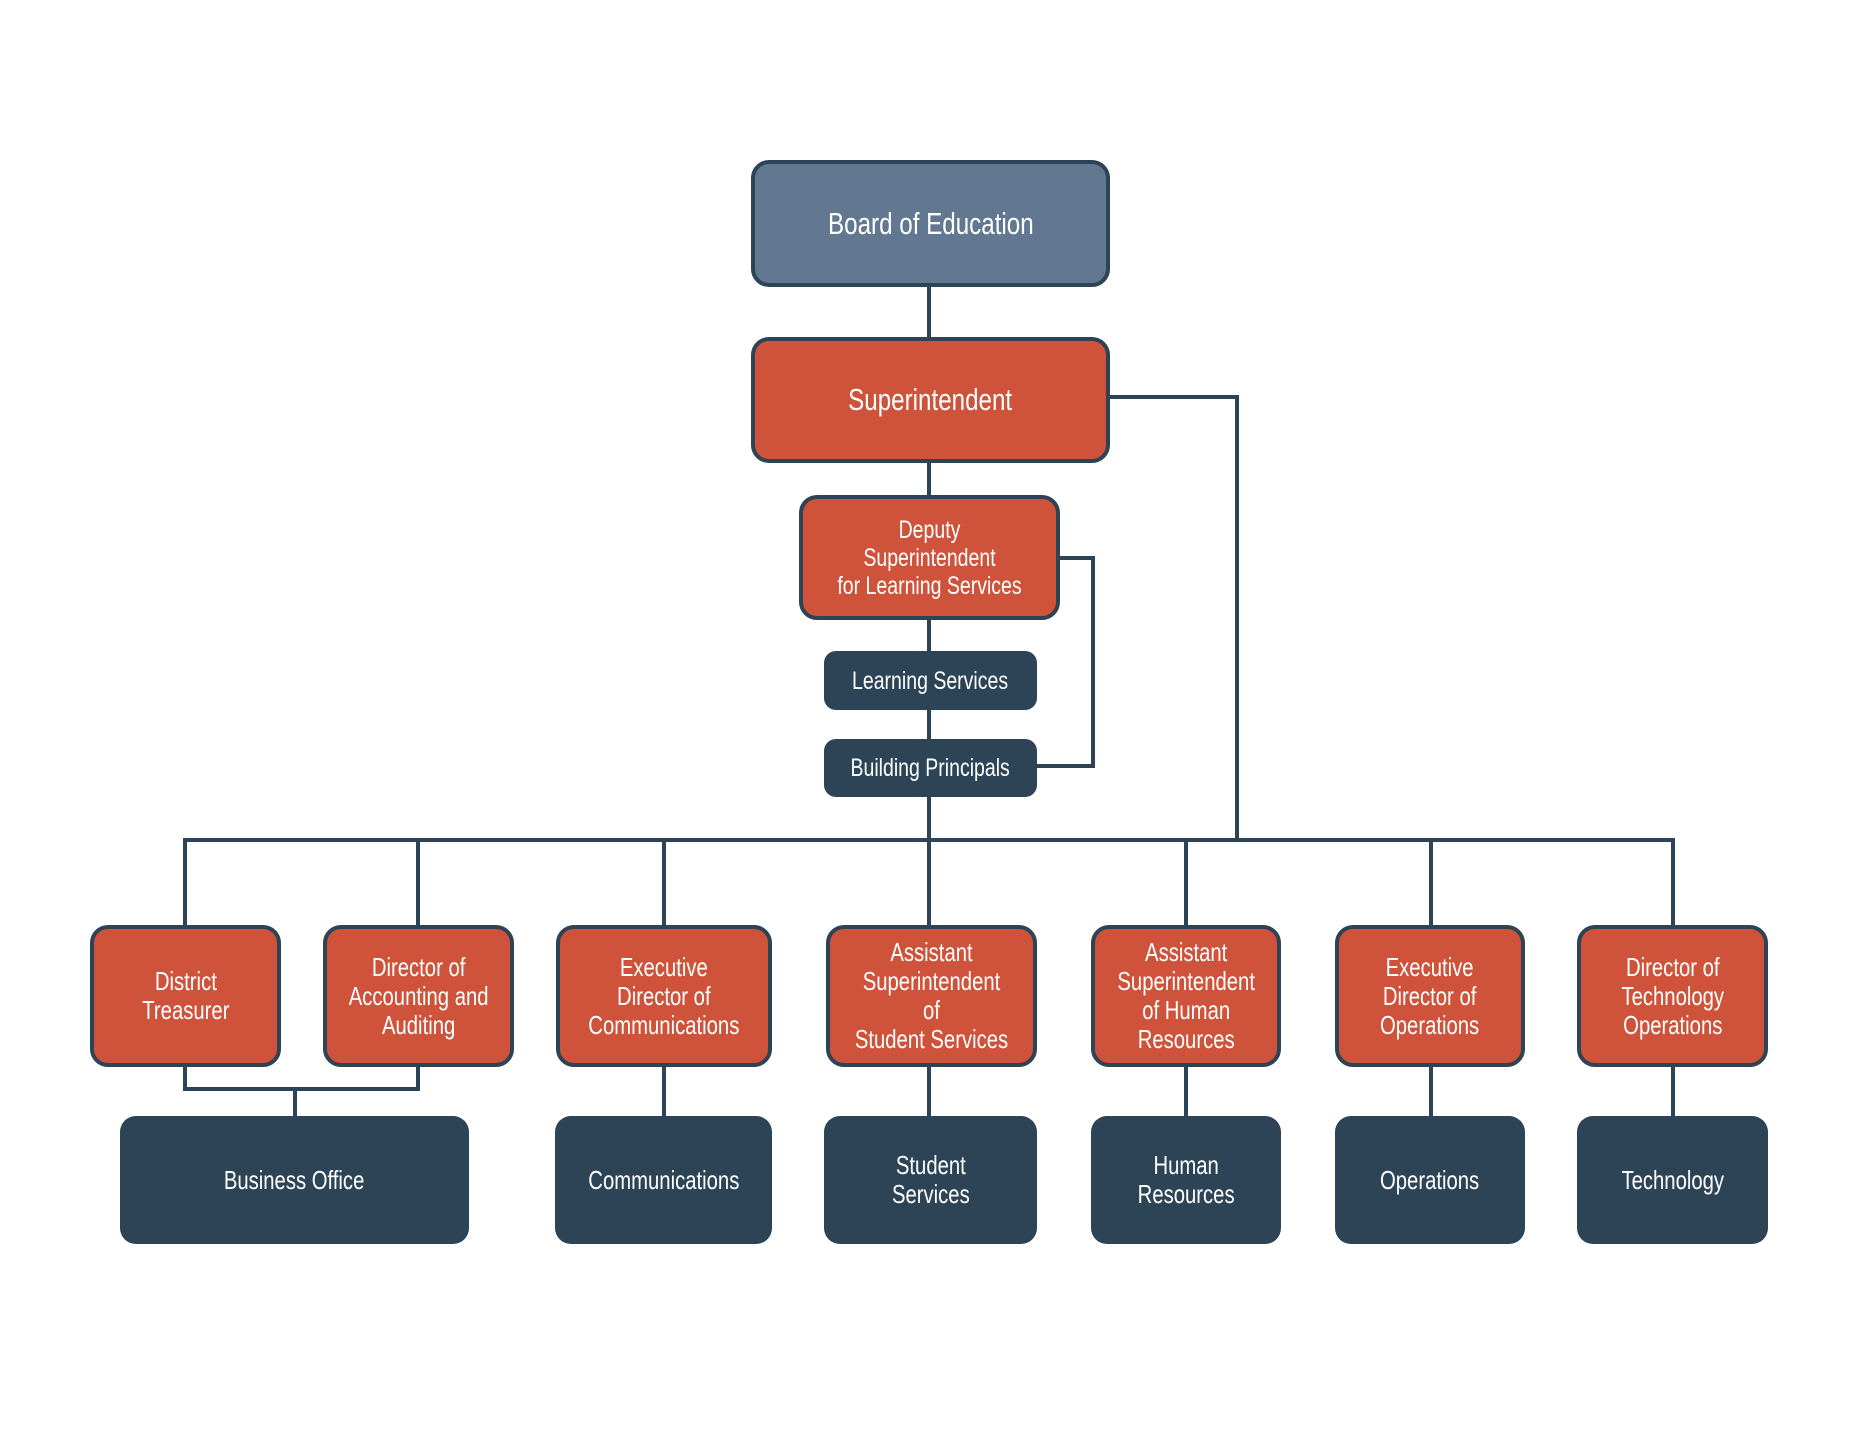 This screenshot has height=1440, width=1864. I want to click on node-label: Building Principals, so click(930, 768).